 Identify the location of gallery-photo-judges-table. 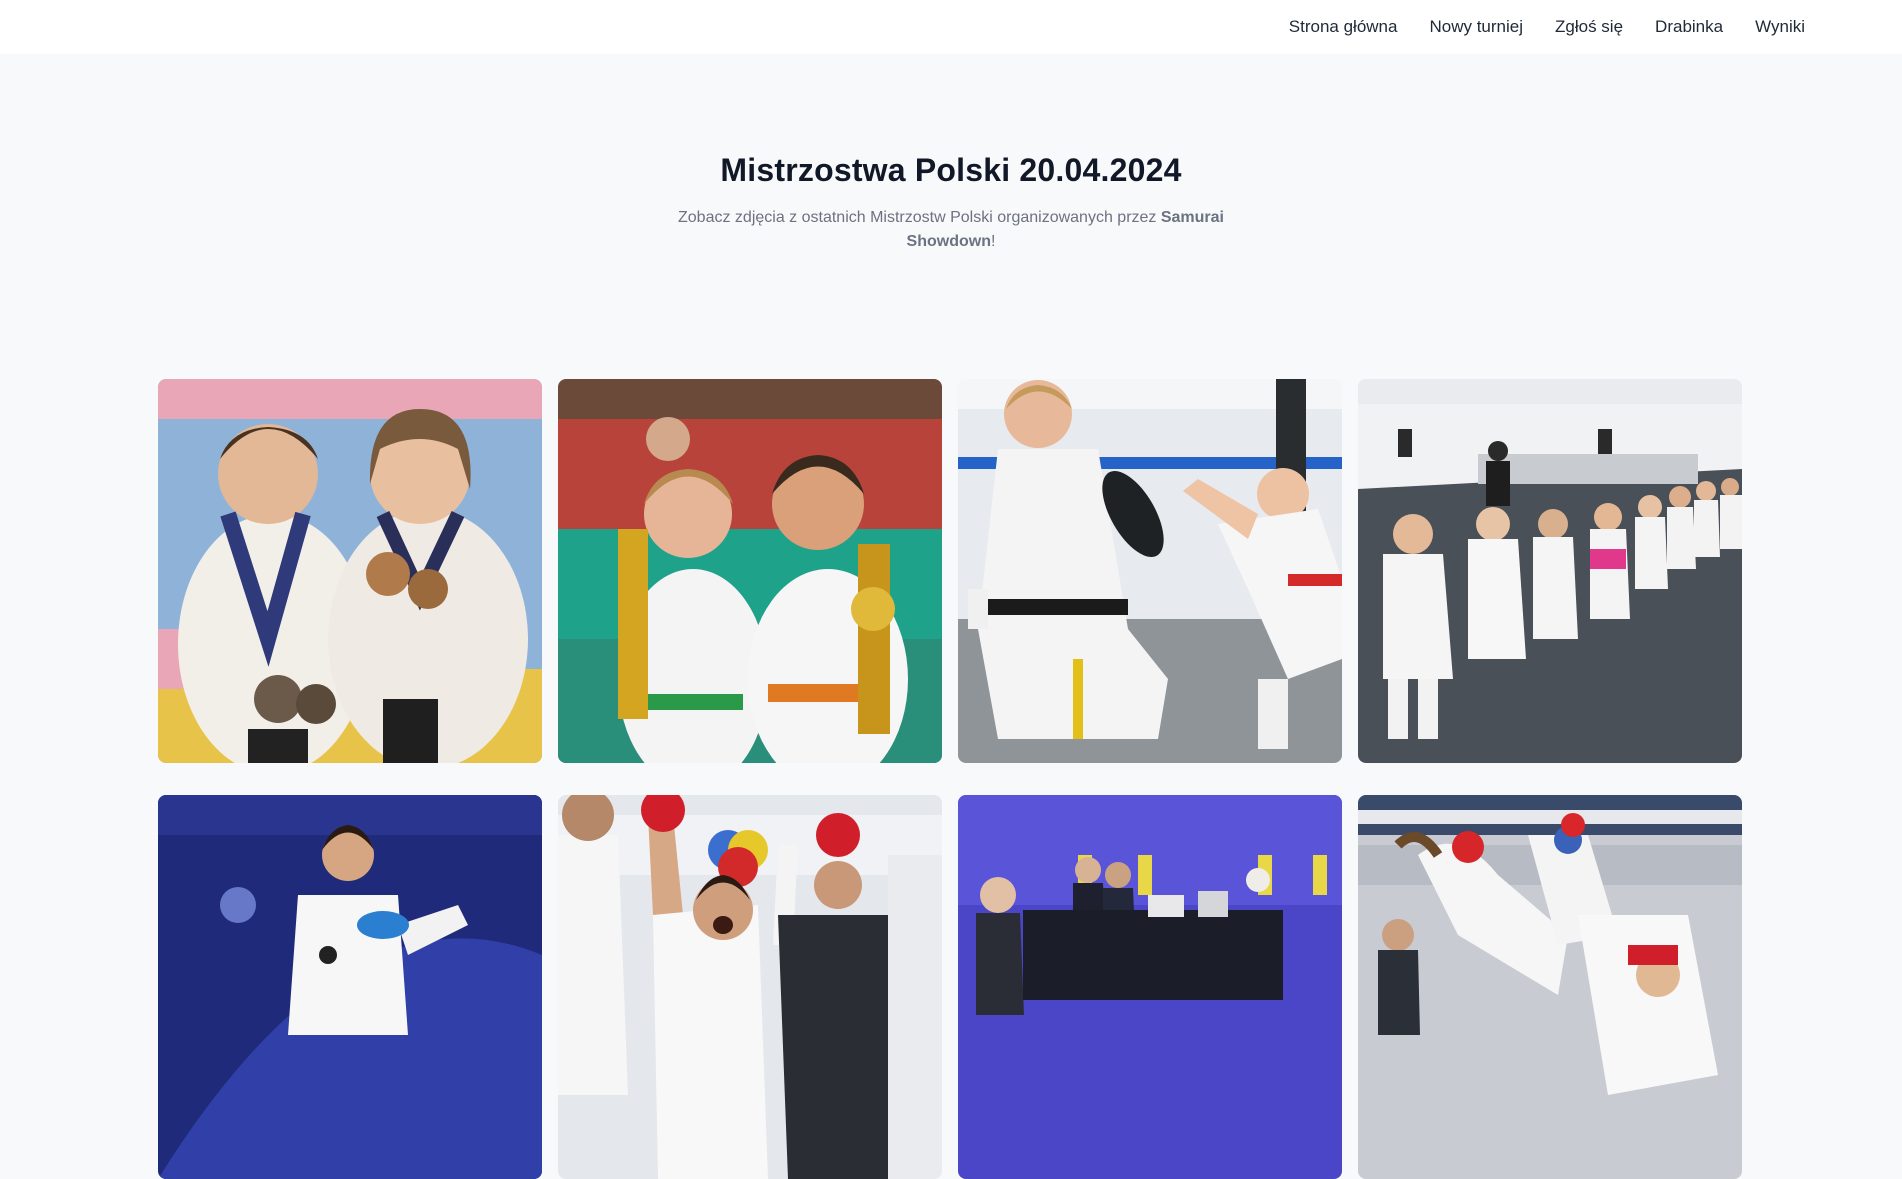
(1150, 987).